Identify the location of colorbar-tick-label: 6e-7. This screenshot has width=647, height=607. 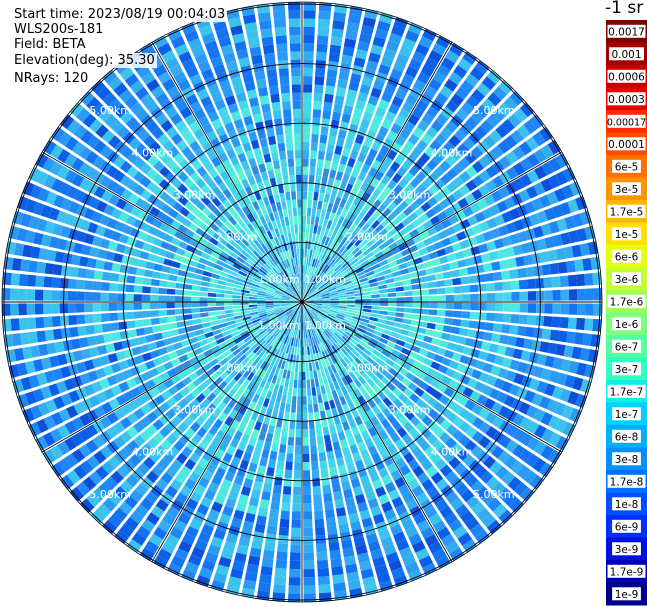
(627, 347).